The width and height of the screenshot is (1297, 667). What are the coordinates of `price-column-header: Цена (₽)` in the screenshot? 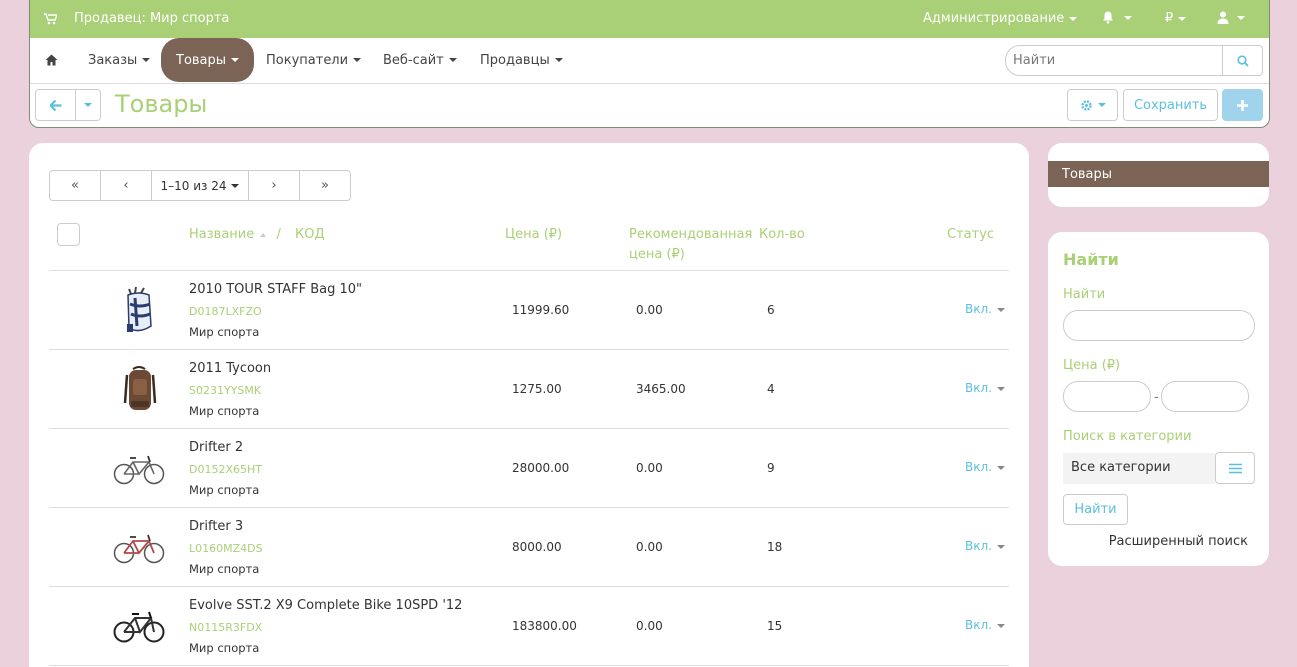 It's located at (533, 235).